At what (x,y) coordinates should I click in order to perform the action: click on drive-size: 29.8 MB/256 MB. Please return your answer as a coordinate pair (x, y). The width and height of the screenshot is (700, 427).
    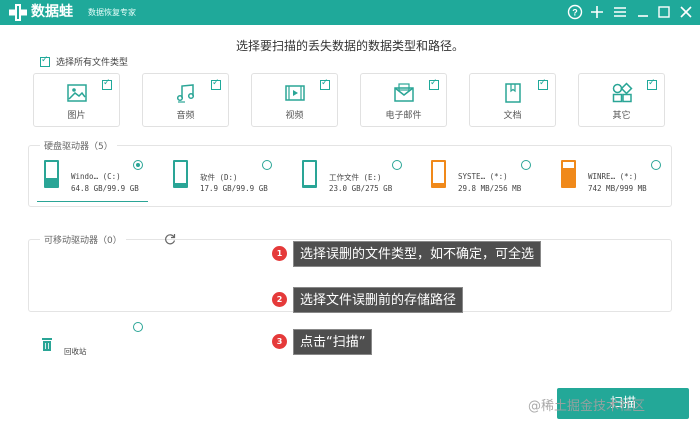
    Looking at the image, I should click on (490, 188).